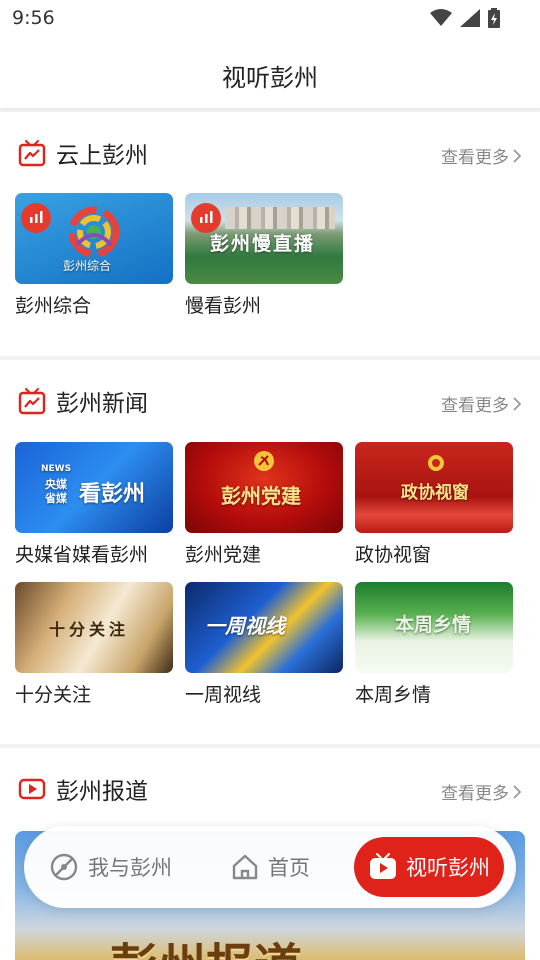 The width and height of the screenshot is (540, 960). What do you see at coordinates (270, 19) in the screenshot?
I see `status-bar: 9:56` at bounding box center [270, 19].